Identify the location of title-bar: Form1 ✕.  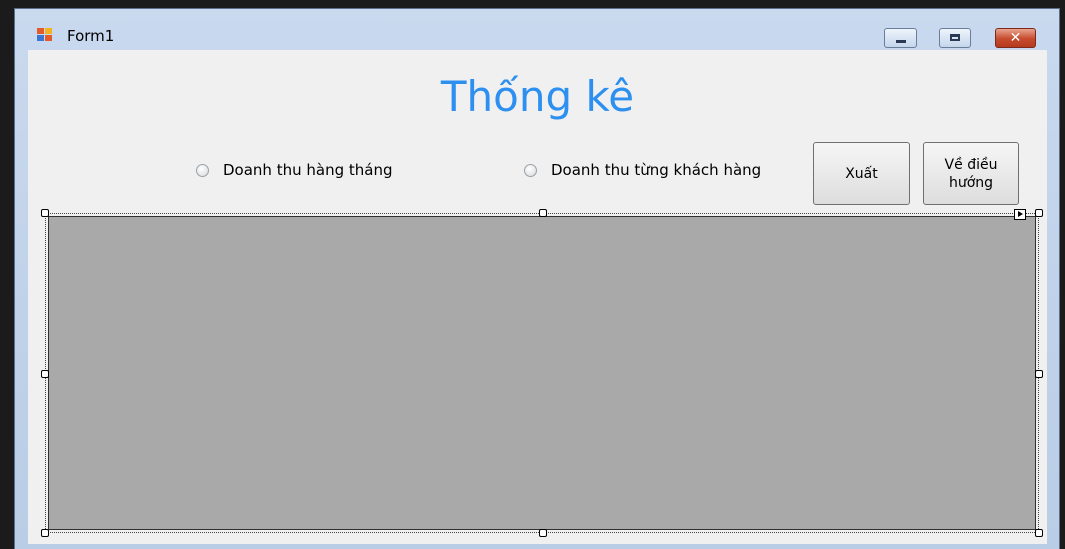
(537, 29).